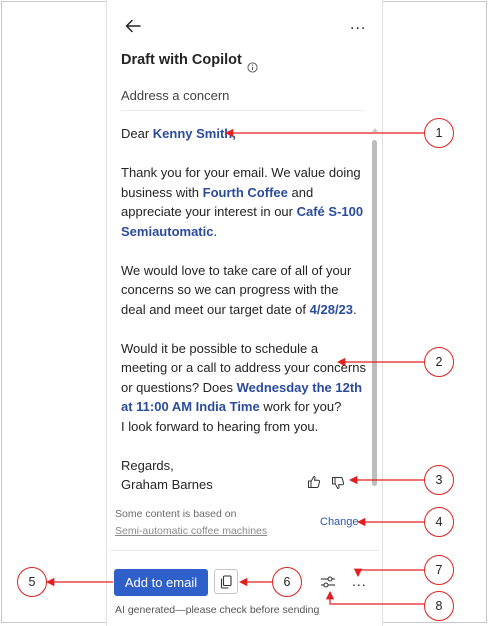  What do you see at coordinates (439, 362) in the screenshot?
I see `callout-2: 2` at bounding box center [439, 362].